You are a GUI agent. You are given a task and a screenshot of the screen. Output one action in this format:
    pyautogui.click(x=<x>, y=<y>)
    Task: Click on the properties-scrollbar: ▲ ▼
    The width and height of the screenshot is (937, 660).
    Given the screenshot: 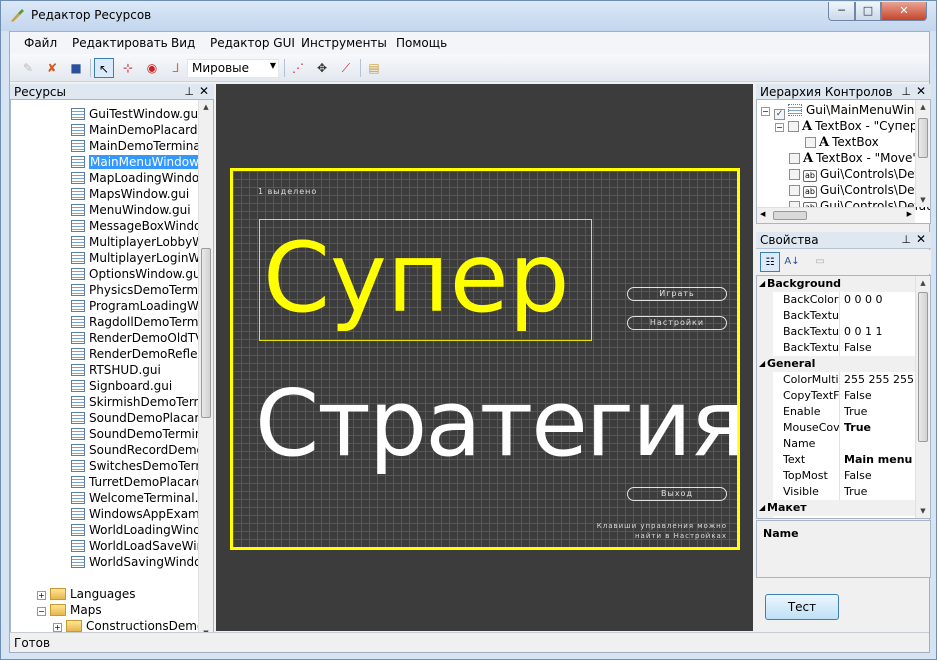 What is the action you would take?
    pyautogui.click(x=922, y=397)
    